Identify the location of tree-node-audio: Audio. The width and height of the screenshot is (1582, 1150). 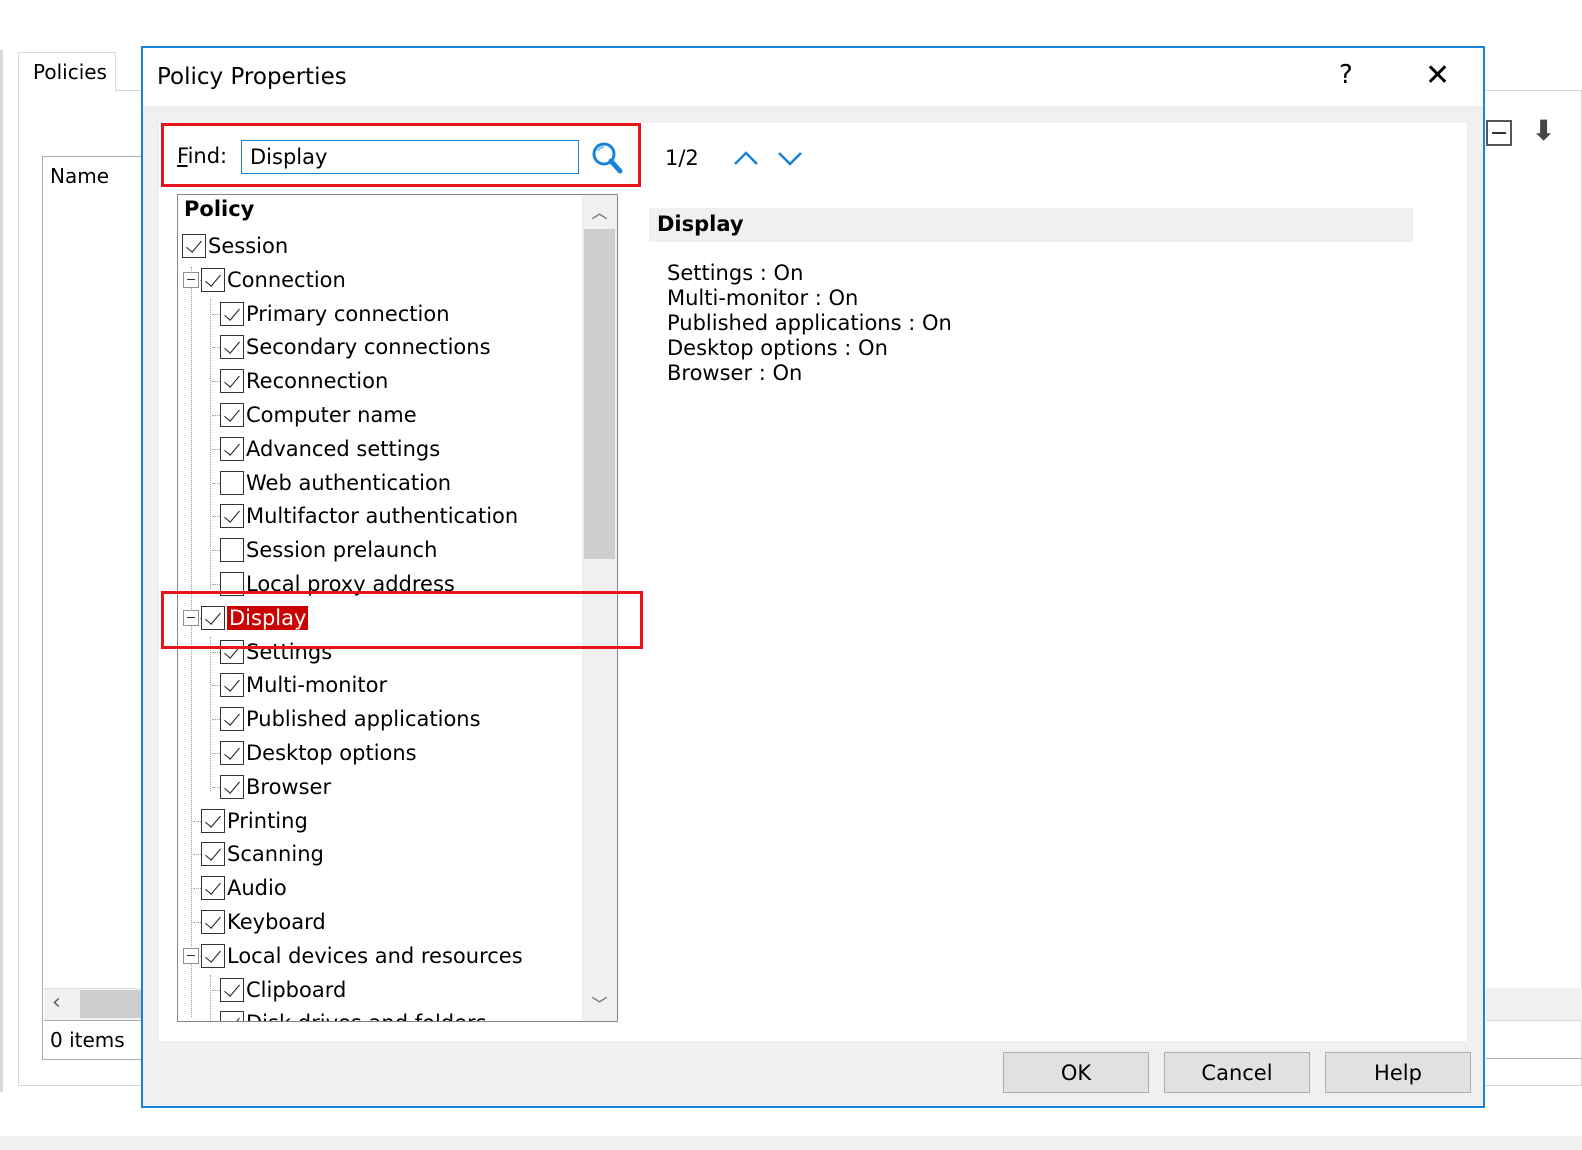
(244, 888).